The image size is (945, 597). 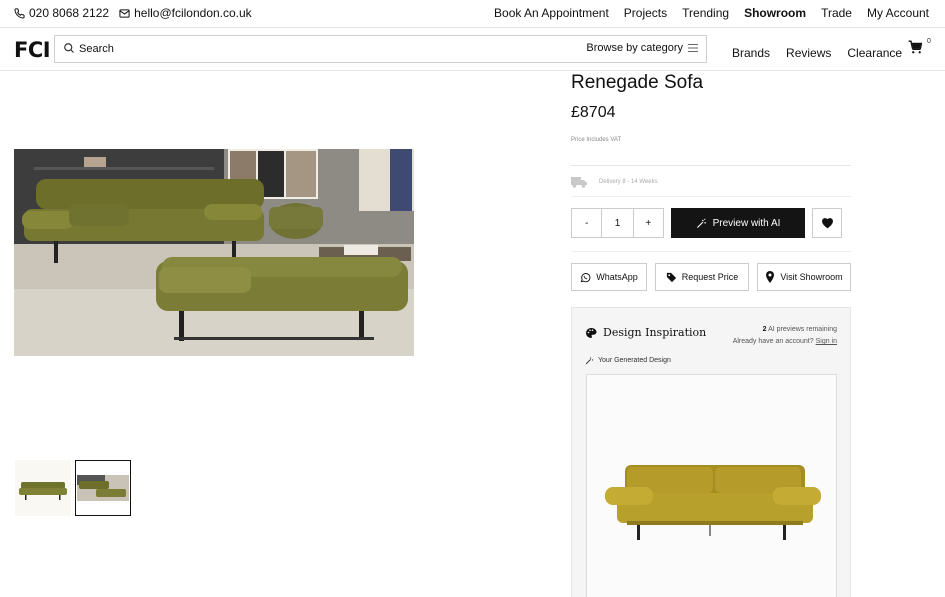 I want to click on generated-design-text: Your Generated Design, so click(x=634, y=360).